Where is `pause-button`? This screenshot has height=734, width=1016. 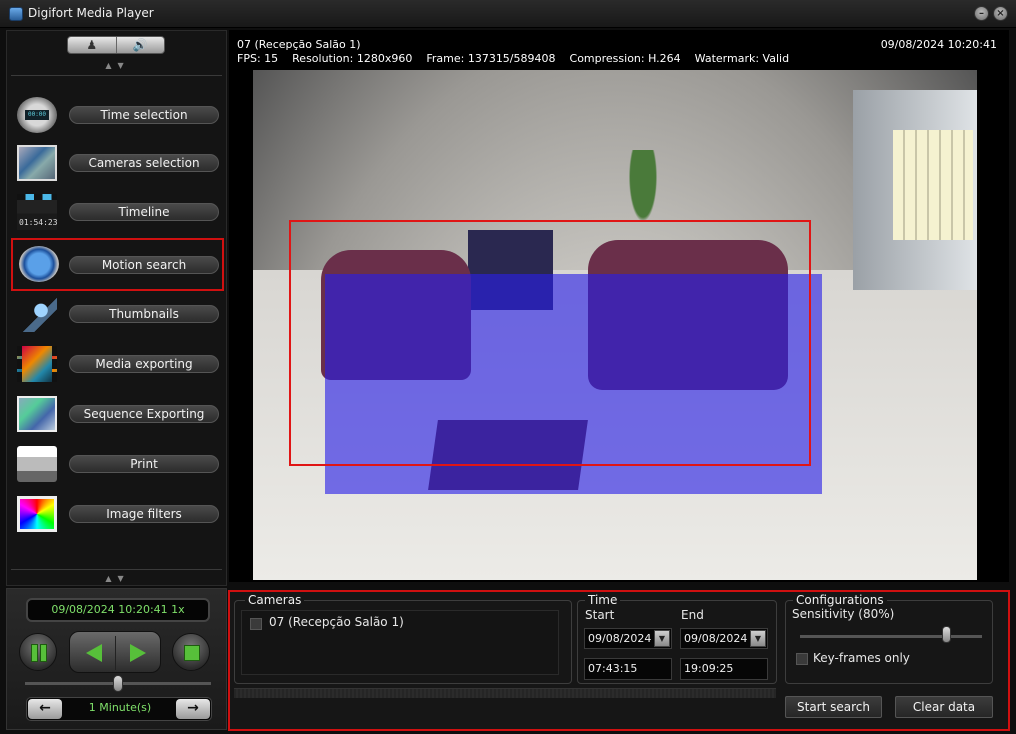 pause-button is located at coordinates (38, 652).